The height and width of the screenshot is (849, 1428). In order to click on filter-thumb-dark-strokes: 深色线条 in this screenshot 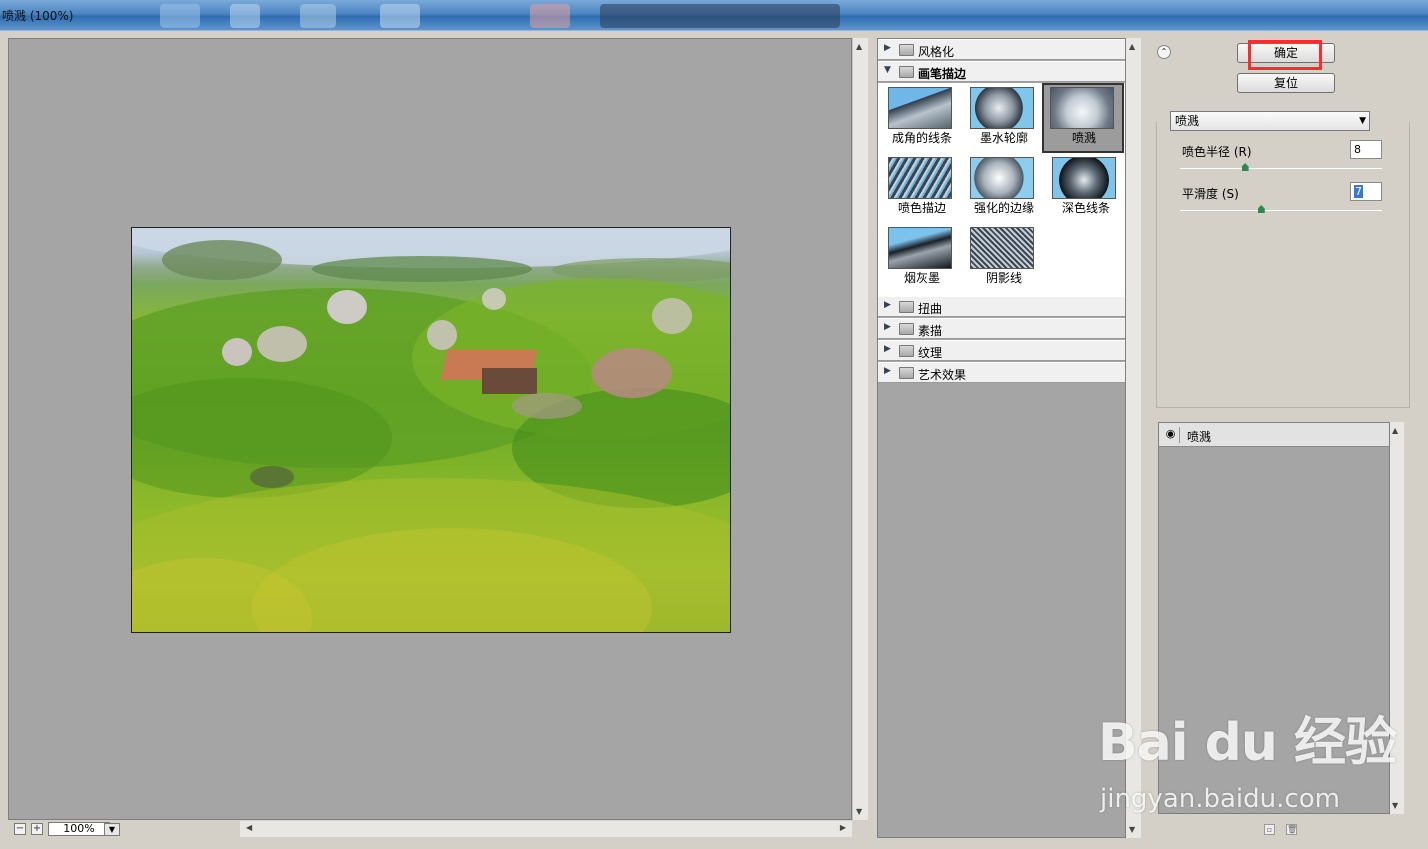, I will do `click(1089, 190)`.